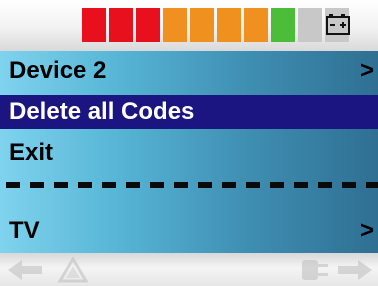 Image resolution: width=378 pixels, height=286 pixels. What do you see at coordinates (189, 71) in the screenshot?
I see `menu-item-device-2: Device 2 >` at bounding box center [189, 71].